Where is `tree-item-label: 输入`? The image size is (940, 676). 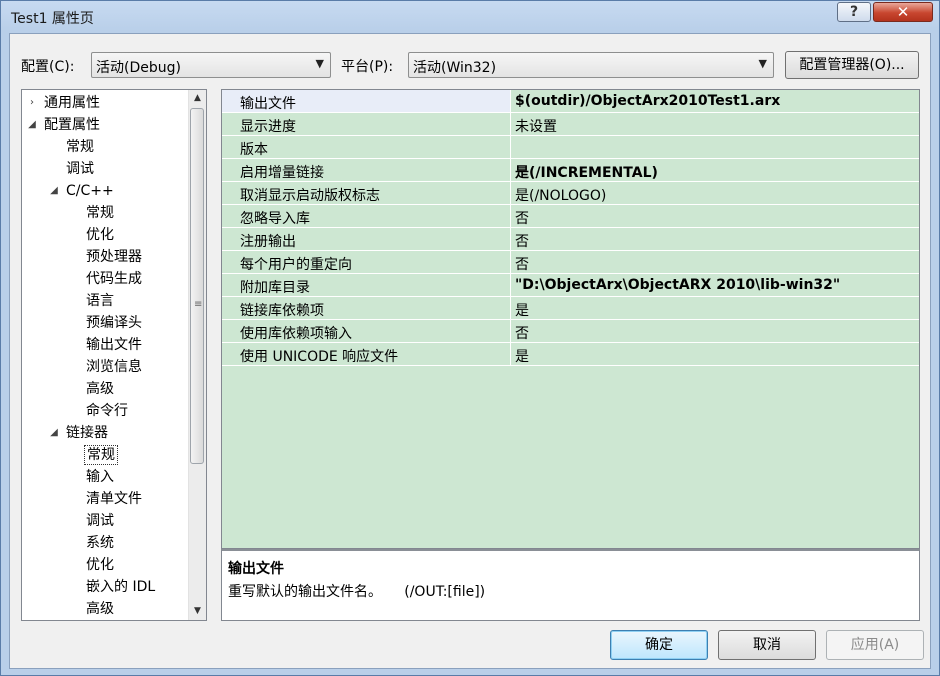
tree-item-label: 输入 is located at coordinates (100, 477).